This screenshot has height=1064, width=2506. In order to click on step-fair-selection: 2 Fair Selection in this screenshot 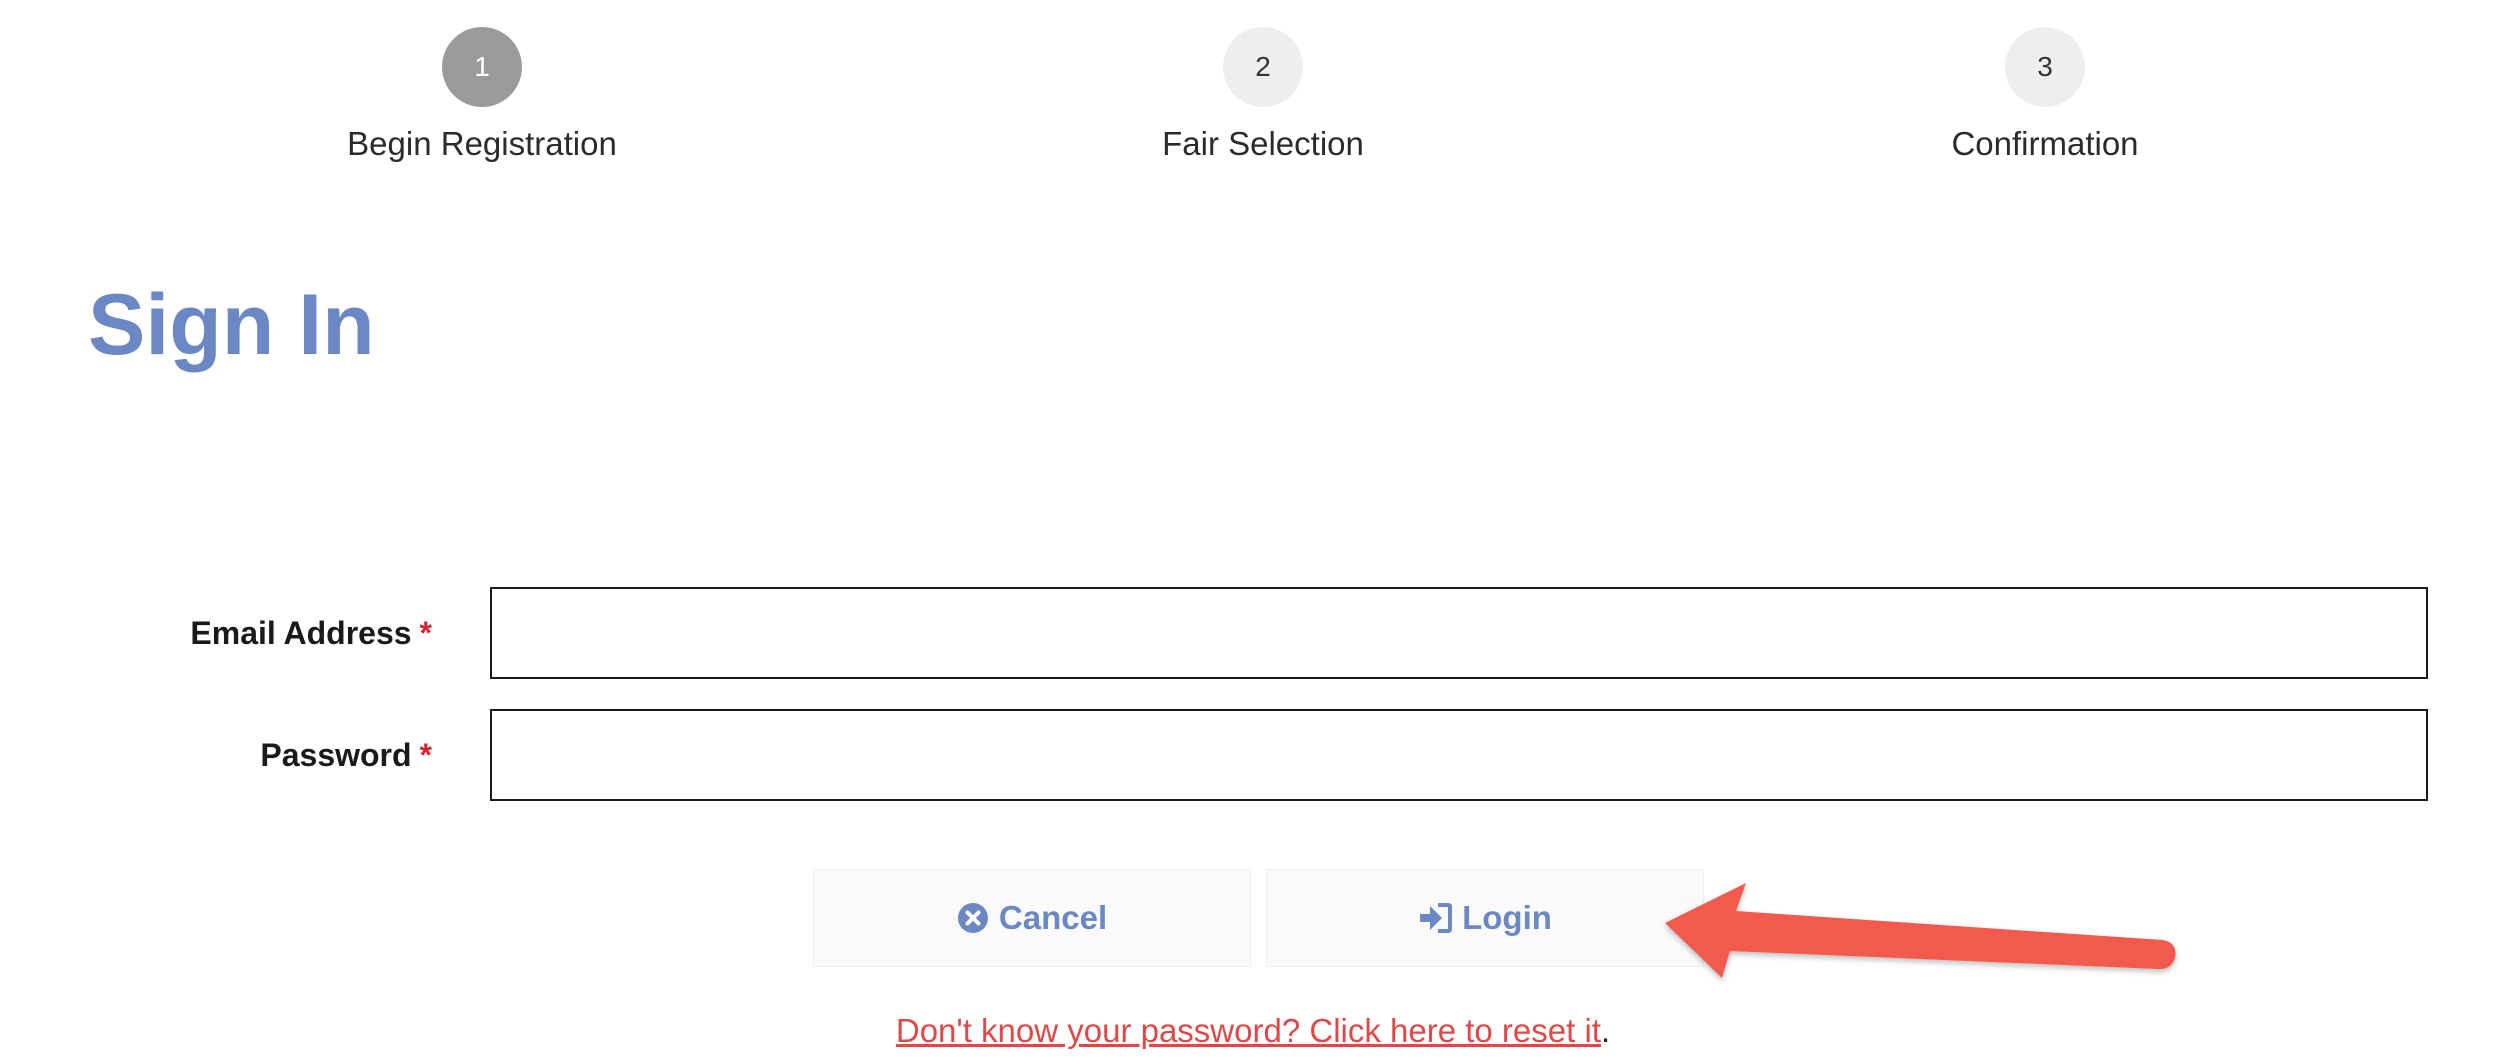, I will do `click(1263, 95)`.